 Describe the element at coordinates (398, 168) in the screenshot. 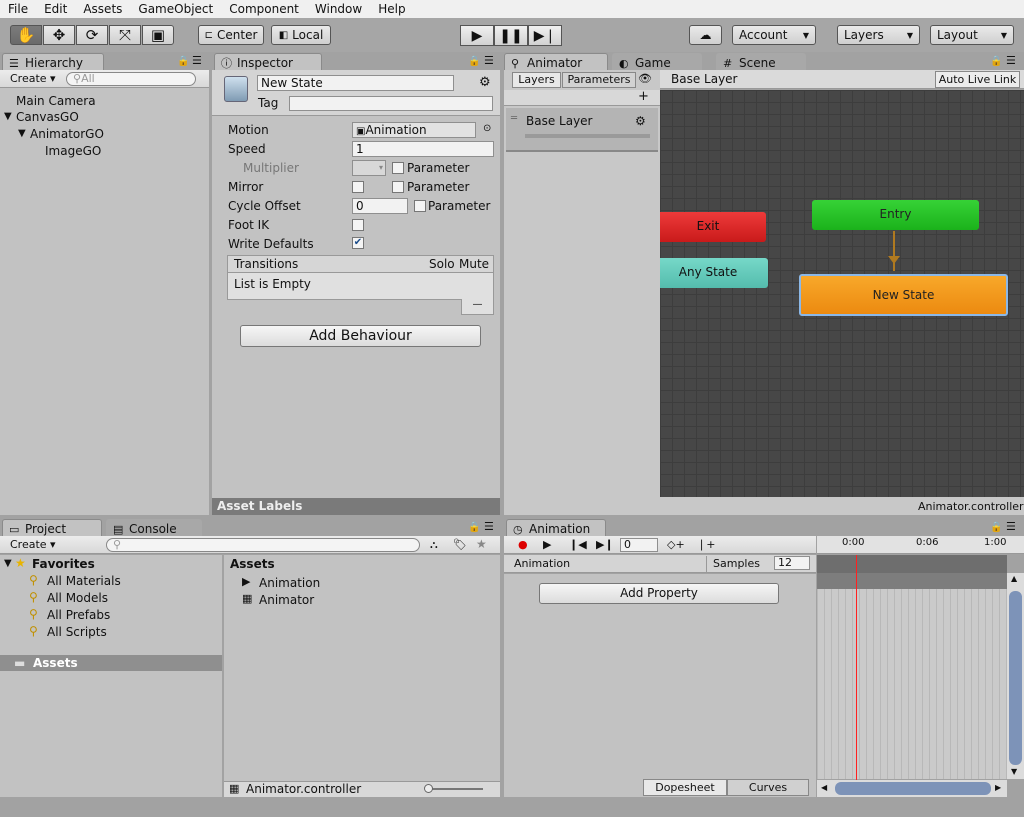

I see `multiplier-parameter-checkbox` at that location.